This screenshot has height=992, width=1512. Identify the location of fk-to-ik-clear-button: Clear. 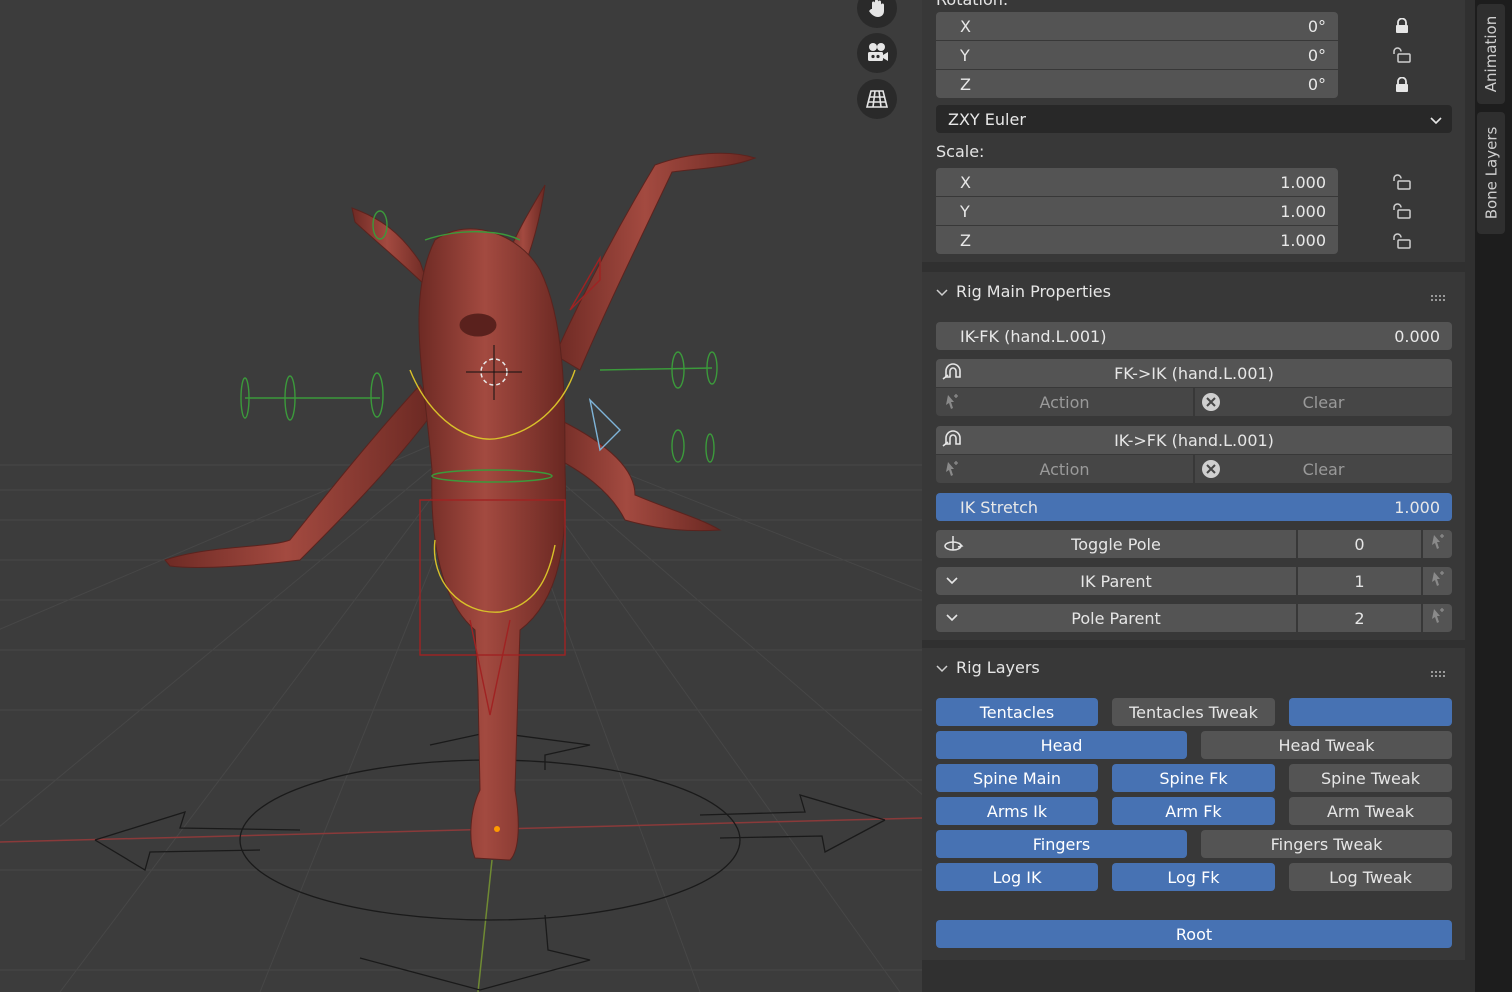
(1323, 402).